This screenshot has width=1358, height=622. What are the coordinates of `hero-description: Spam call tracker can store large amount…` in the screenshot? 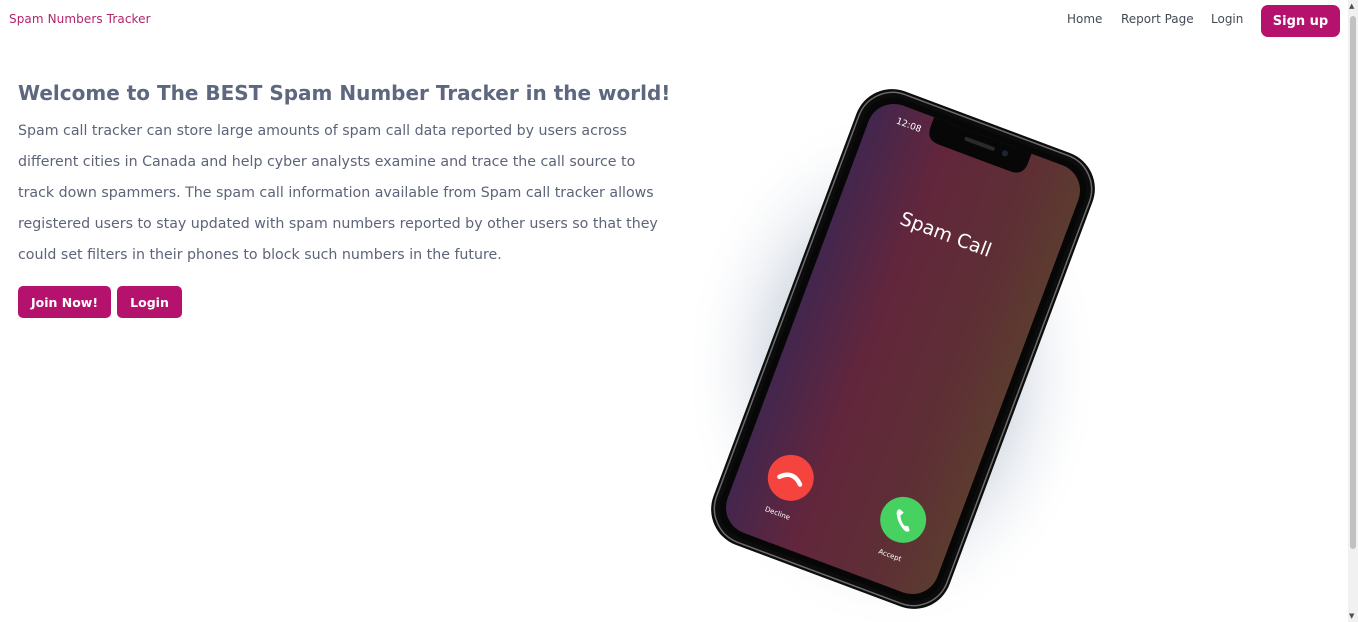 It's located at (338, 193).